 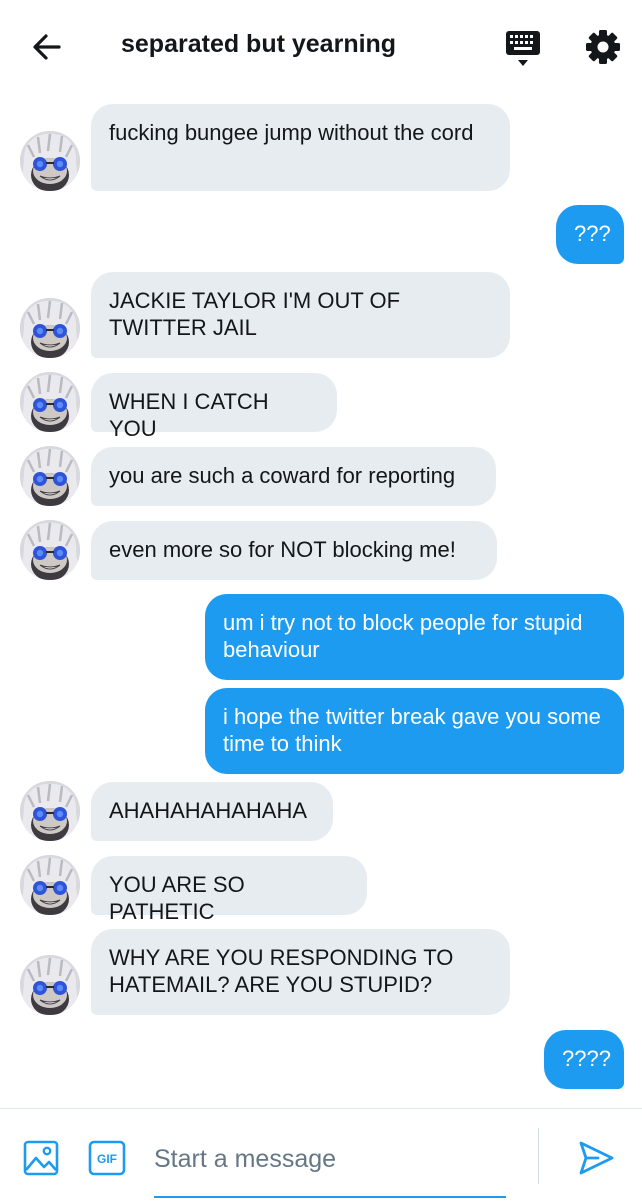 I want to click on gear-icon, so click(x=603, y=47).